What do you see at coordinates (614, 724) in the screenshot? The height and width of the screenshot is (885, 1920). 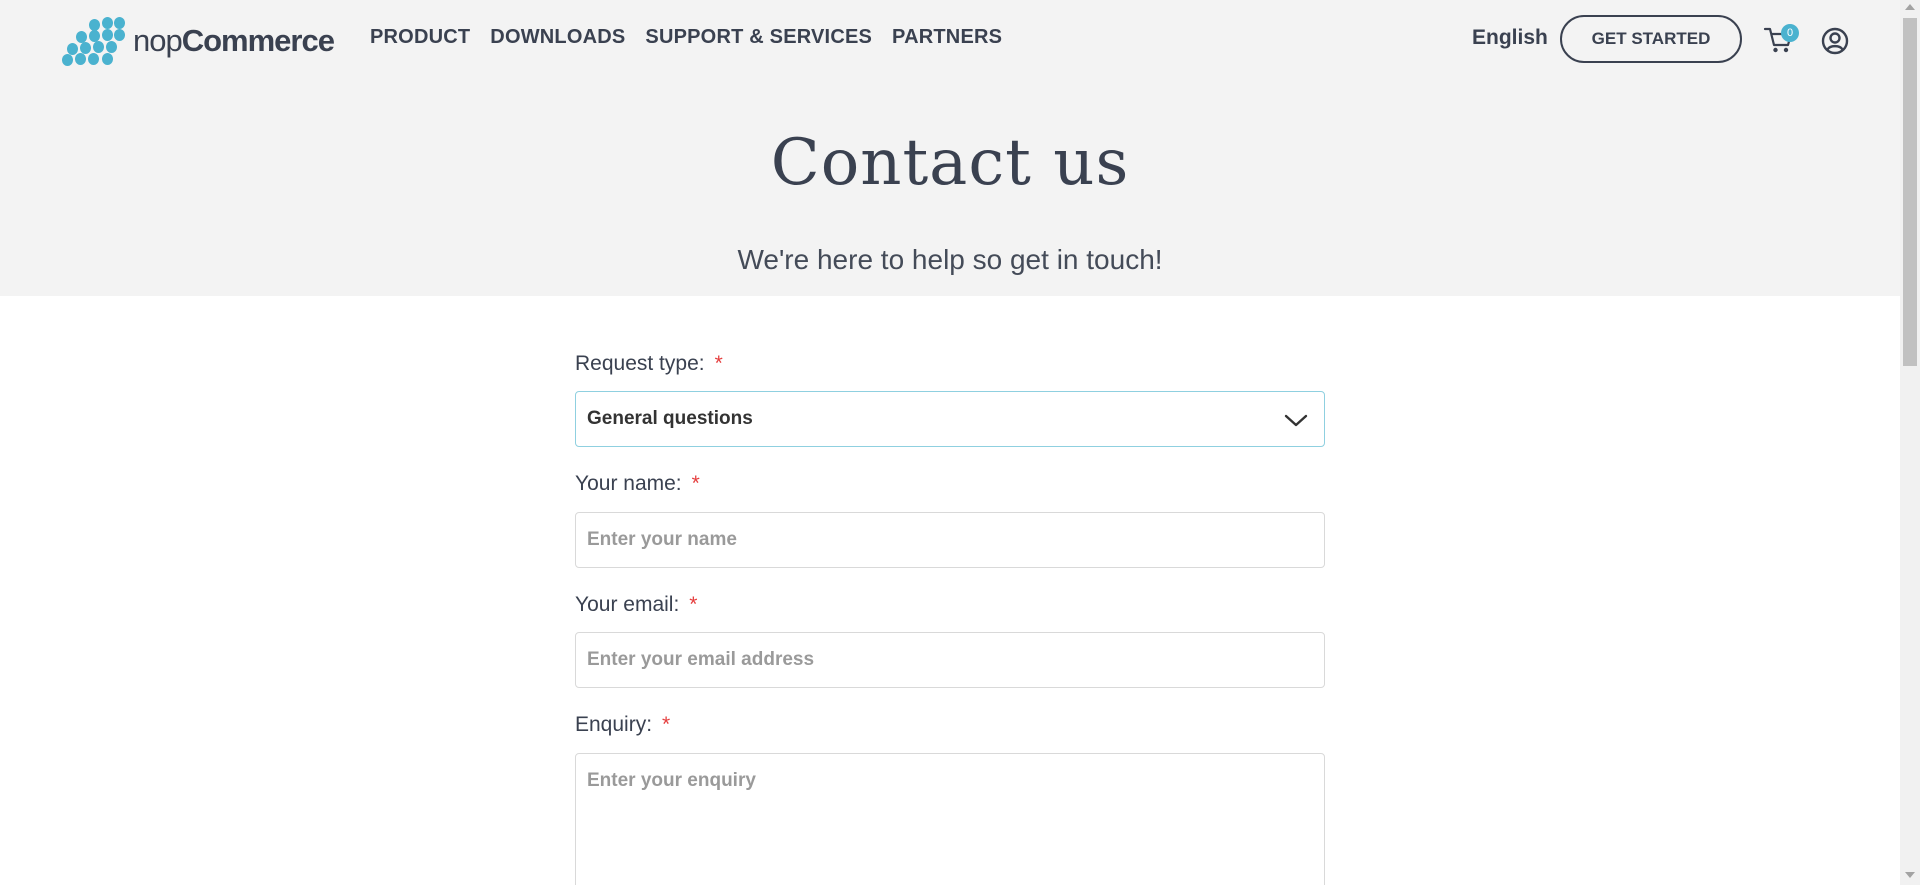 I see `enquiry-label-text: Enquiry:` at bounding box center [614, 724].